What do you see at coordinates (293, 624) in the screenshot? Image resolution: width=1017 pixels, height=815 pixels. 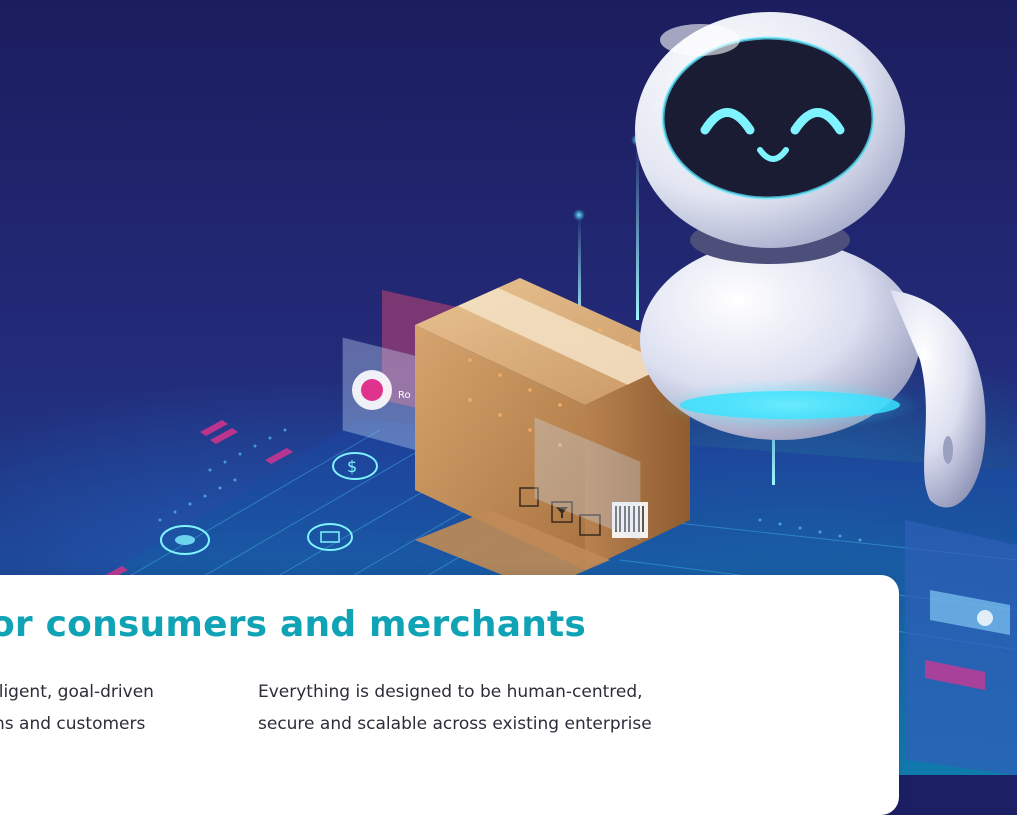 I see `headline: or consumers and merchants` at bounding box center [293, 624].